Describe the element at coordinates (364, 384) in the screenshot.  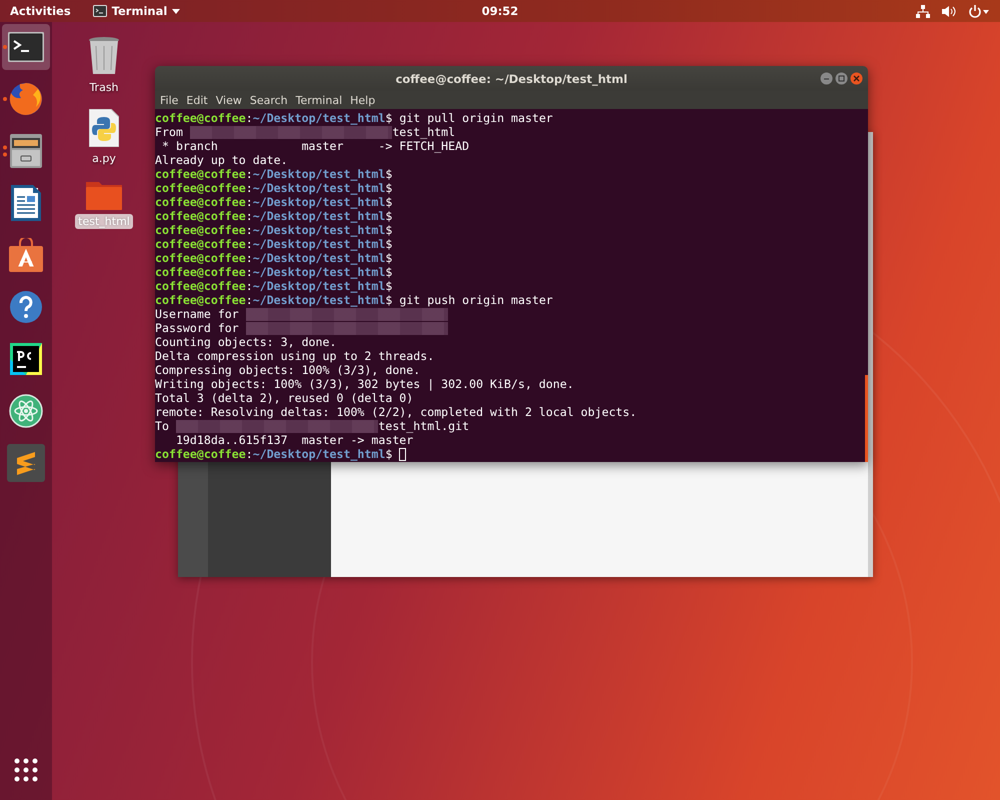
I see `output-text: Writing objects: 100% (3/3), 302 bytes | 302.00 KiB/s, done.` at that location.